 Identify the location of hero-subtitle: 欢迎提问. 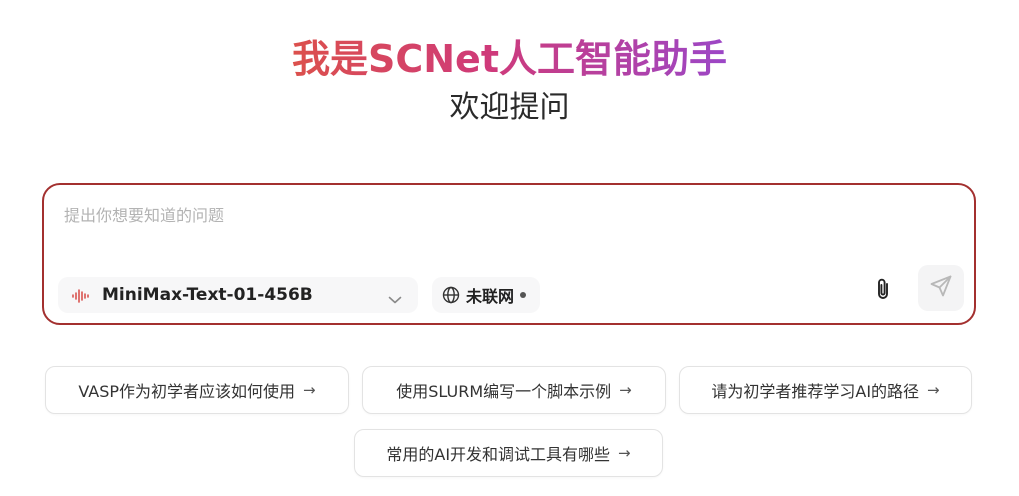
(509, 107).